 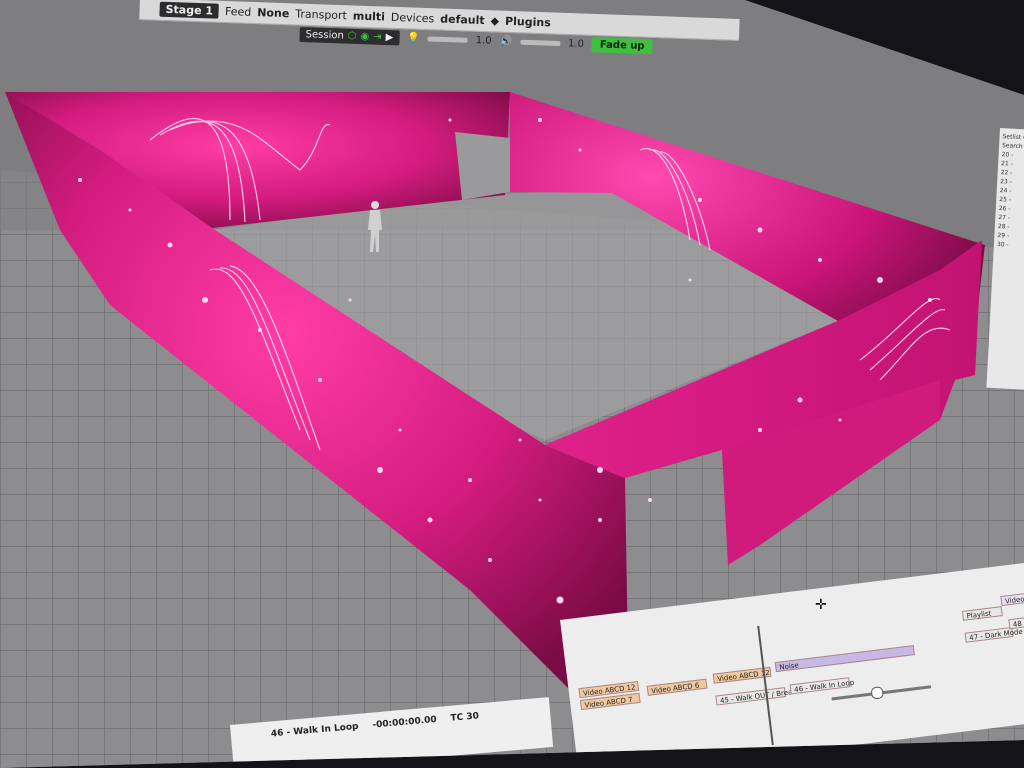 What do you see at coordinates (482, 166) in the screenshot?
I see `wall-gap` at bounding box center [482, 166].